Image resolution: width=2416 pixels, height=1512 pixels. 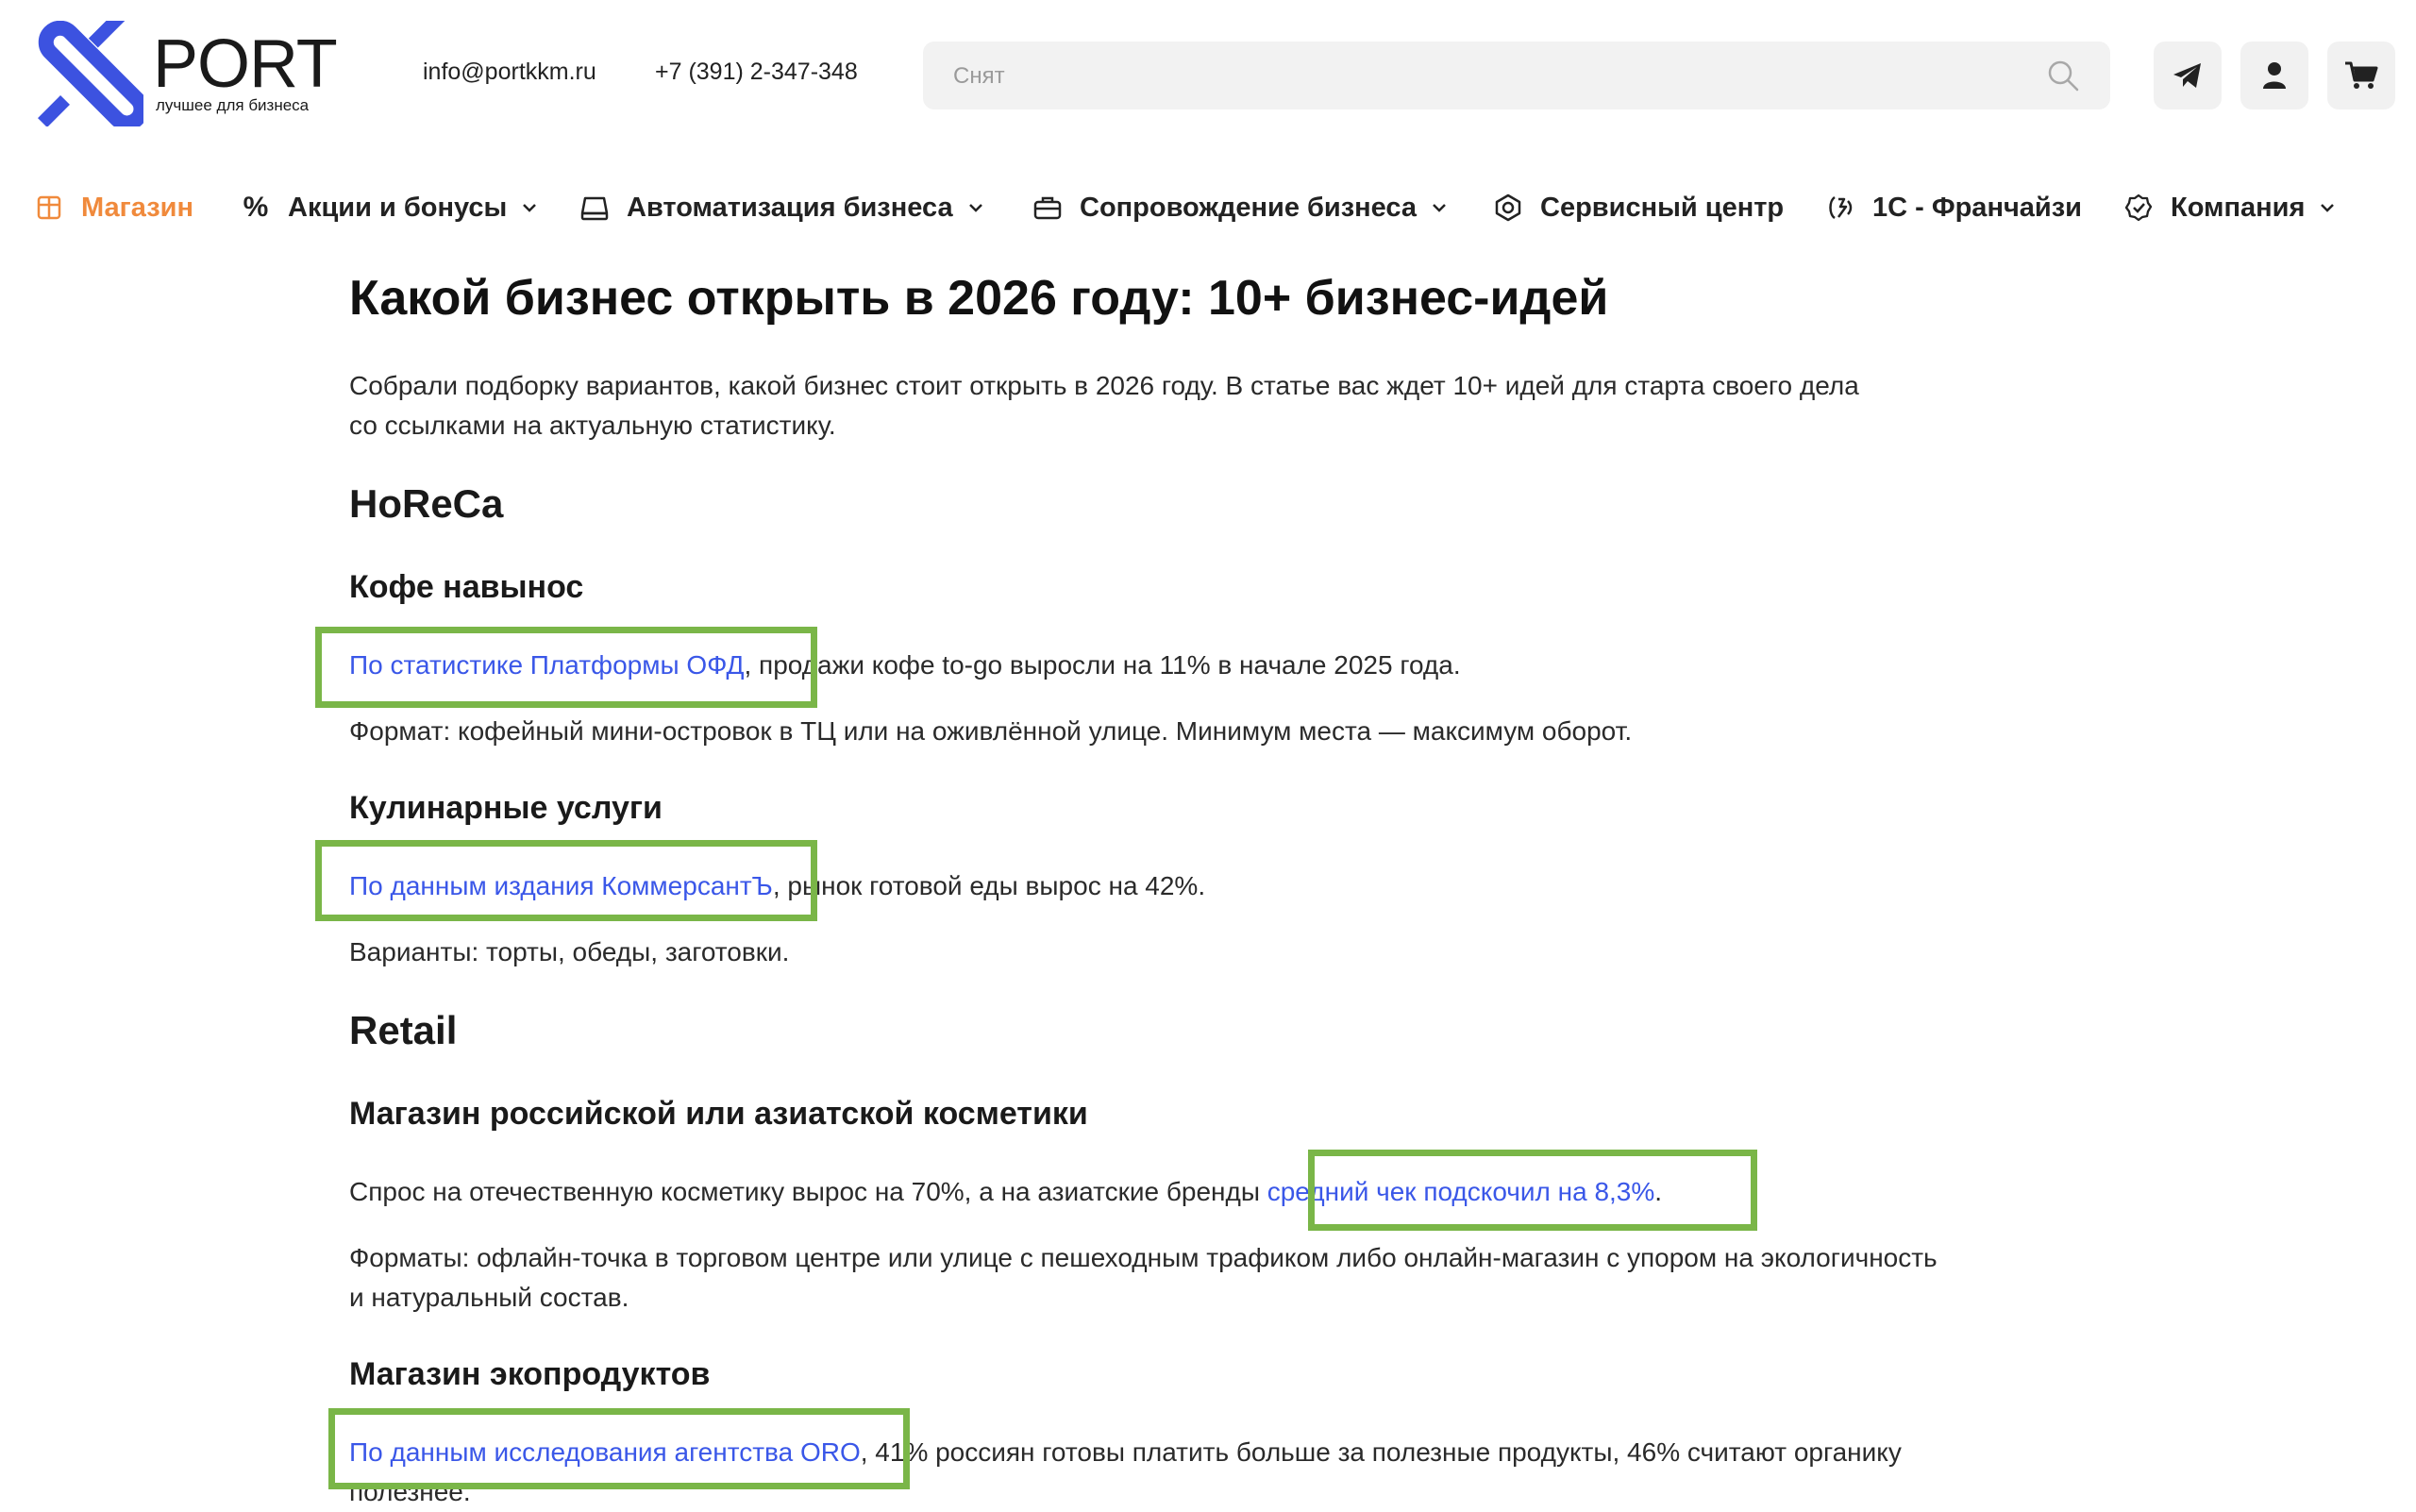 I want to click on nav-franchise-label: 1С - Франчайзи, so click(x=1977, y=207).